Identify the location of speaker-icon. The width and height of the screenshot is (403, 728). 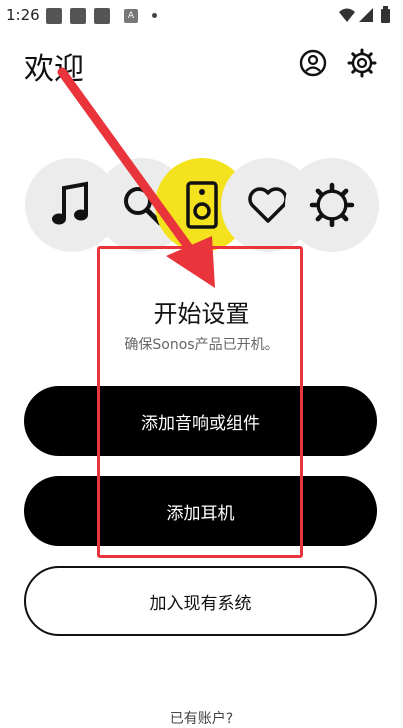
(202, 205).